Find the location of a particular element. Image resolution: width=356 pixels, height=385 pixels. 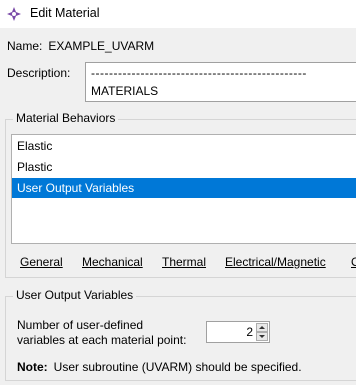

spin-up-button is located at coordinates (262, 327).